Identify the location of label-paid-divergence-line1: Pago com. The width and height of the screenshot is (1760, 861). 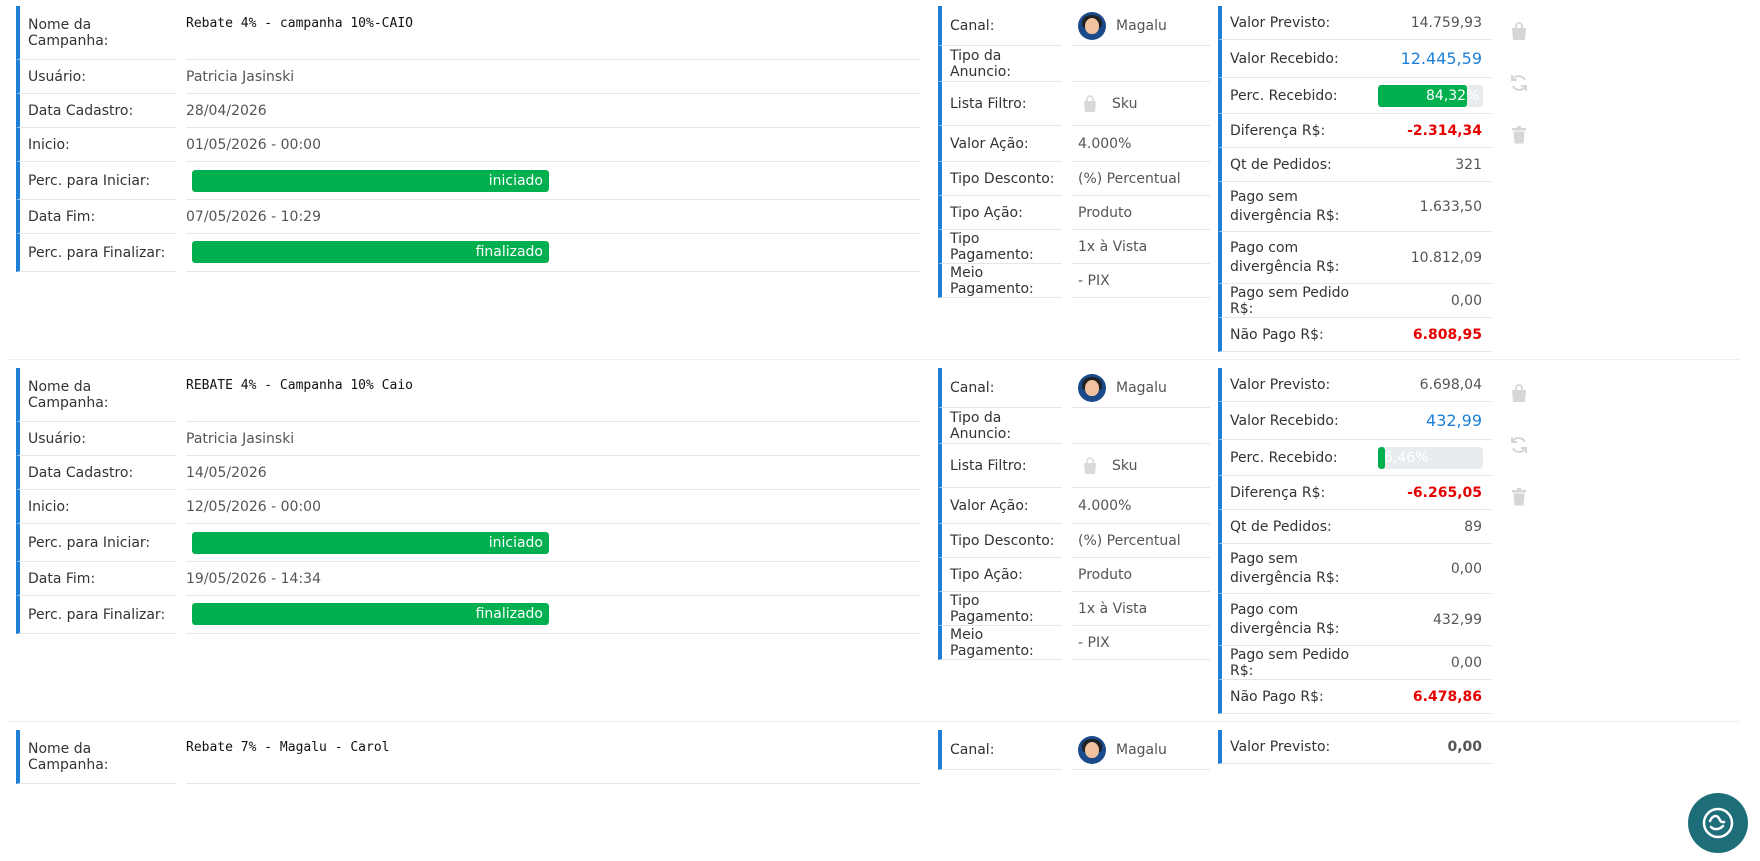
(1264, 609).